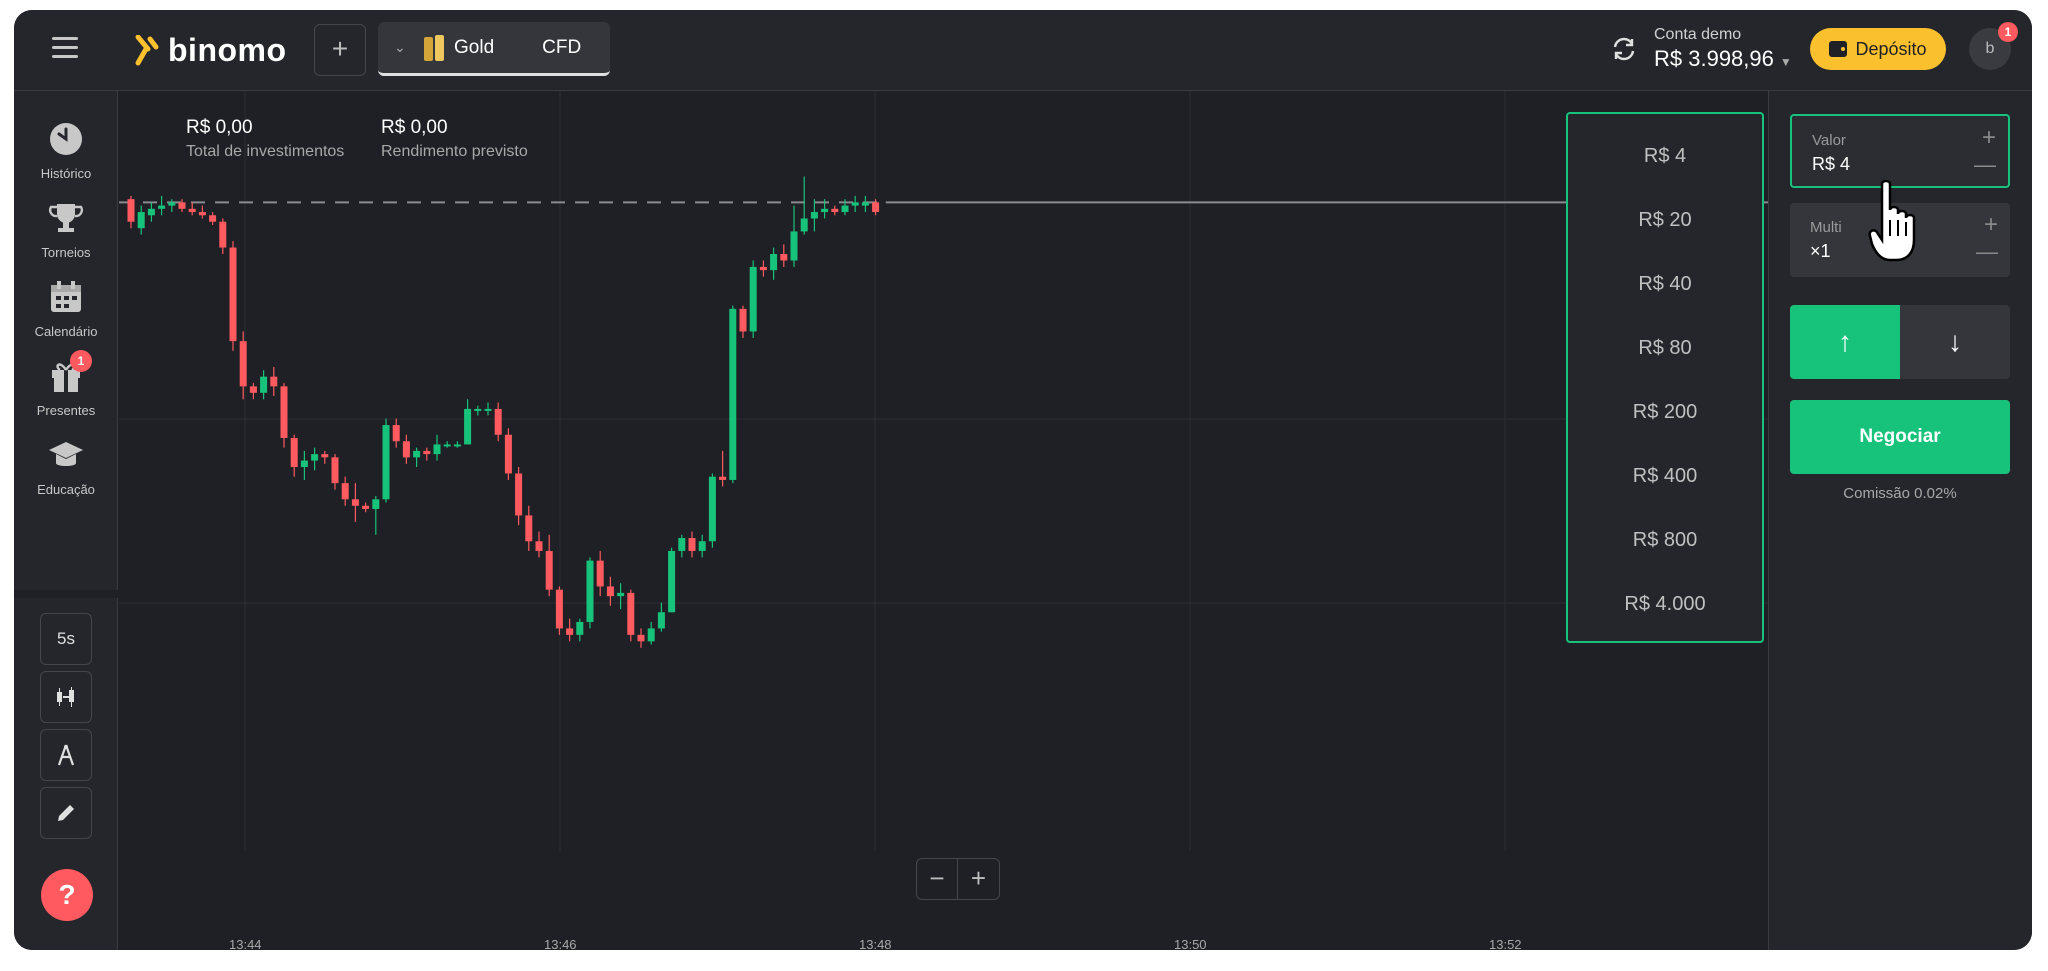 The image size is (2048, 971). Describe the element at coordinates (1665, 540) in the screenshot. I see `amount-option: R$ 800` at that location.